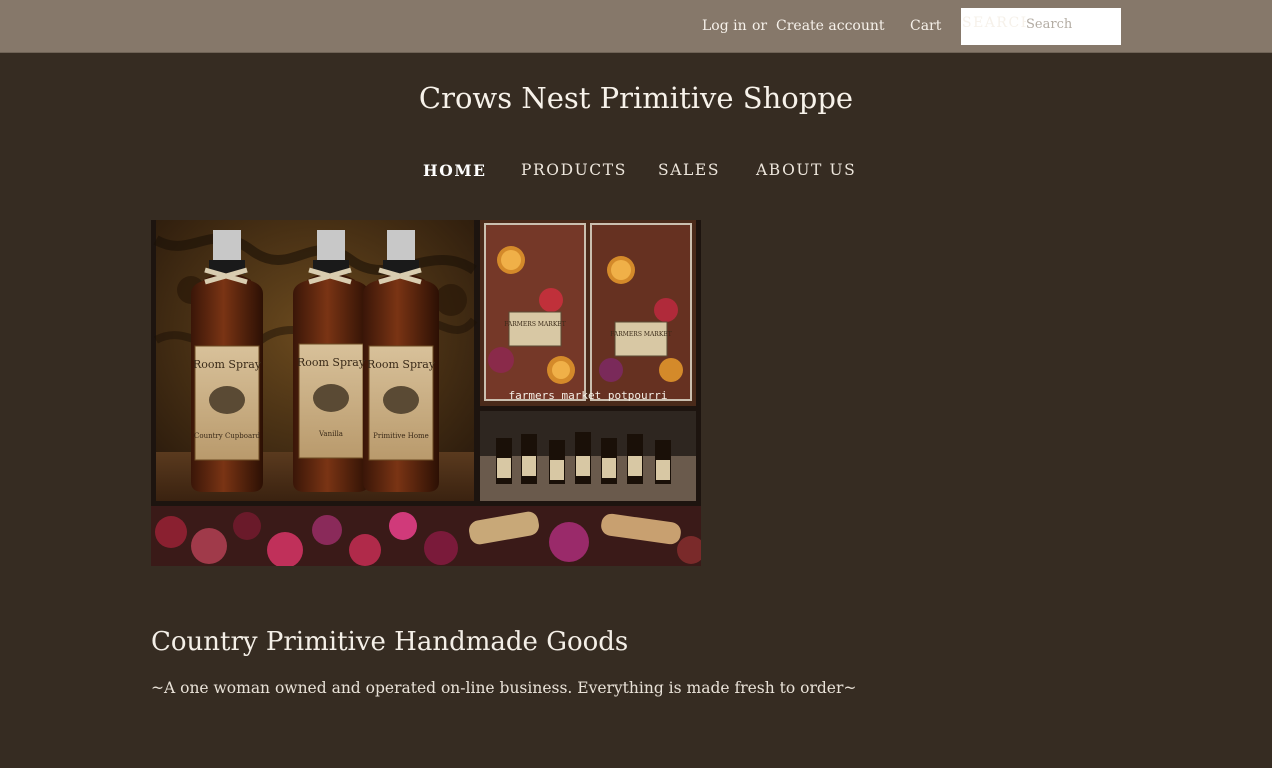  Describe the element at coordinates (330, 434) in the screenshot. I see `bottle-scent-2: Vanilla` at that location.